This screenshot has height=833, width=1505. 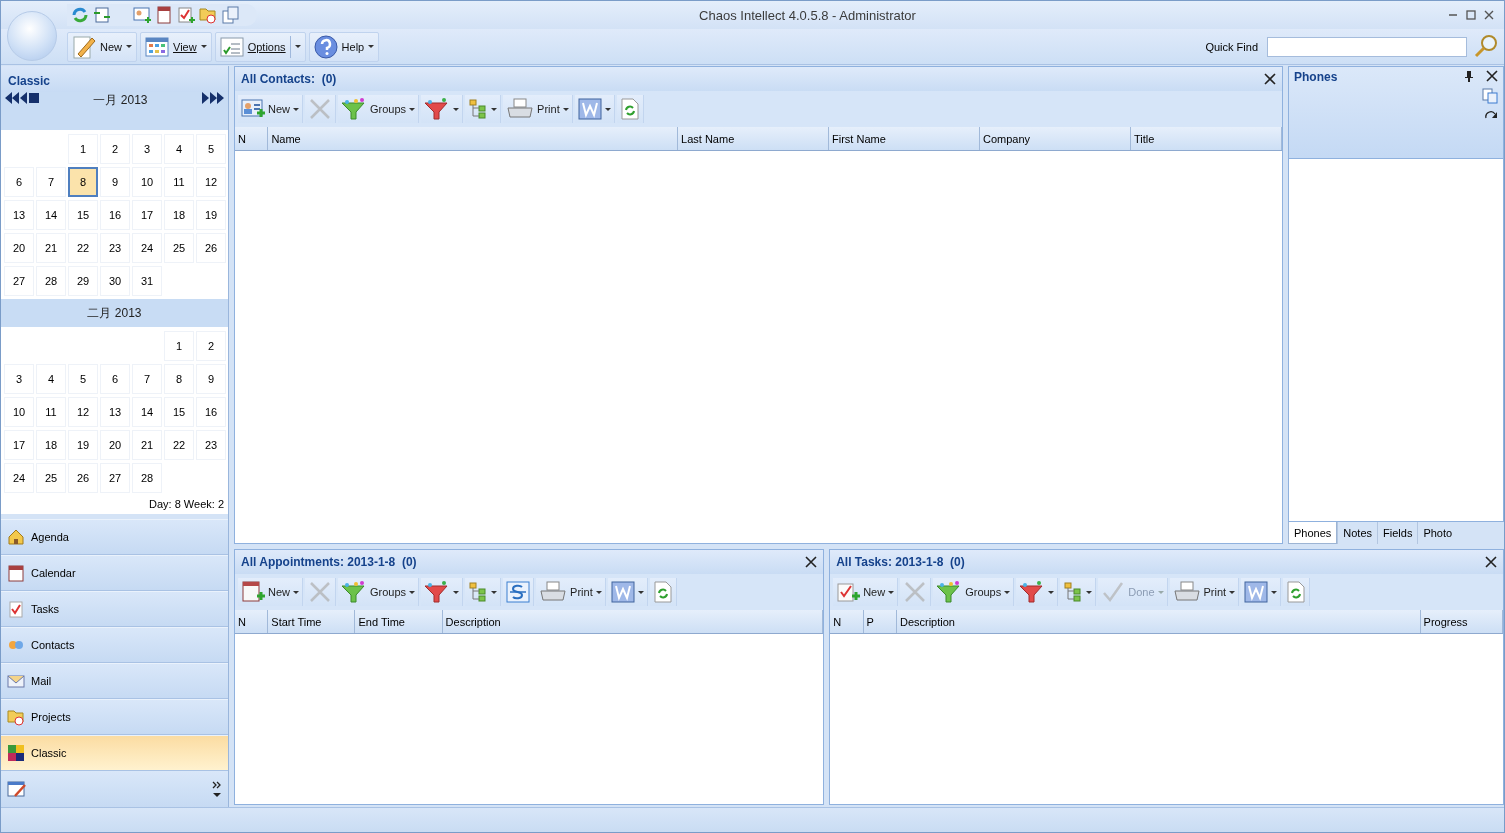 What do you see at coordinates (176, 46) in the screenshot?
I see `ribbon-button: View` at bounding box center [176, 46].